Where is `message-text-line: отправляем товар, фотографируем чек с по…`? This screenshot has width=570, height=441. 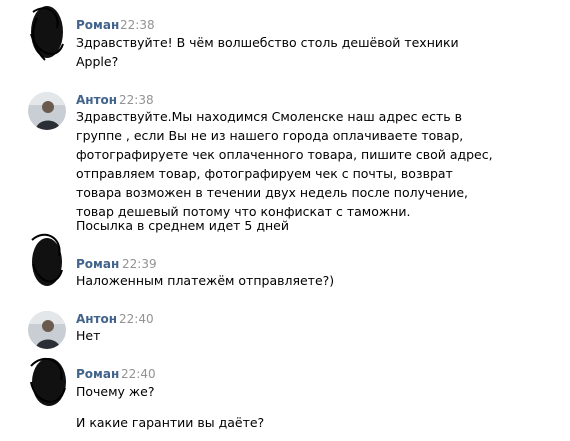
message-text-line: отправляем товар, фотографируем чек с по… is located at coordinates (264, 173).